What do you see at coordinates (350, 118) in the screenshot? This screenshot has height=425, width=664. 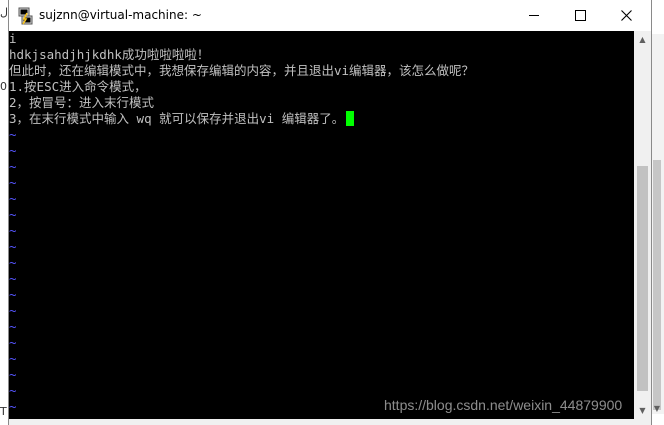 I see `text-cursor` at bounding box center [350, 118].